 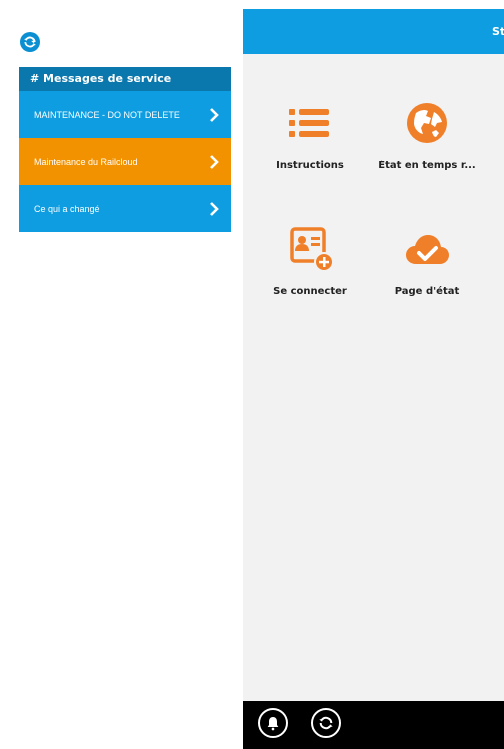 I want to click on top-strip, so click(x=373, y=4).